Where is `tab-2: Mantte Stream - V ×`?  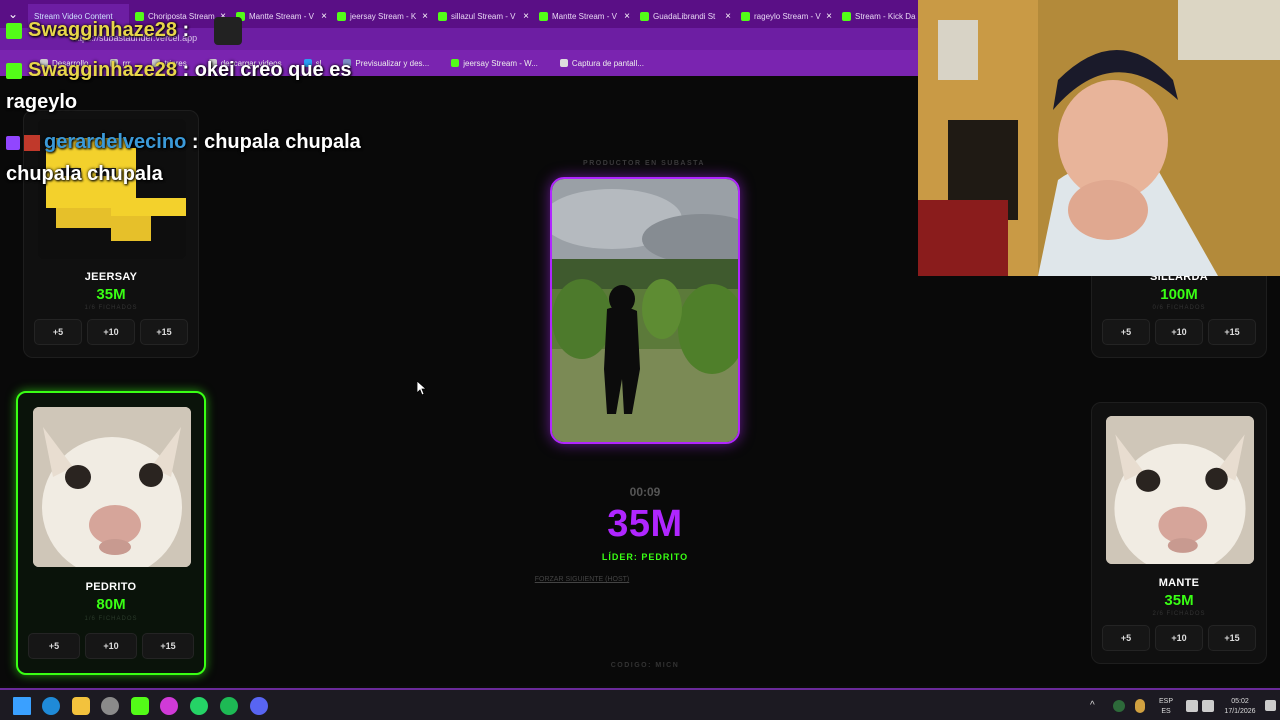 tab-2: Mantte Stream - V × is located at coordinates (280, 16).